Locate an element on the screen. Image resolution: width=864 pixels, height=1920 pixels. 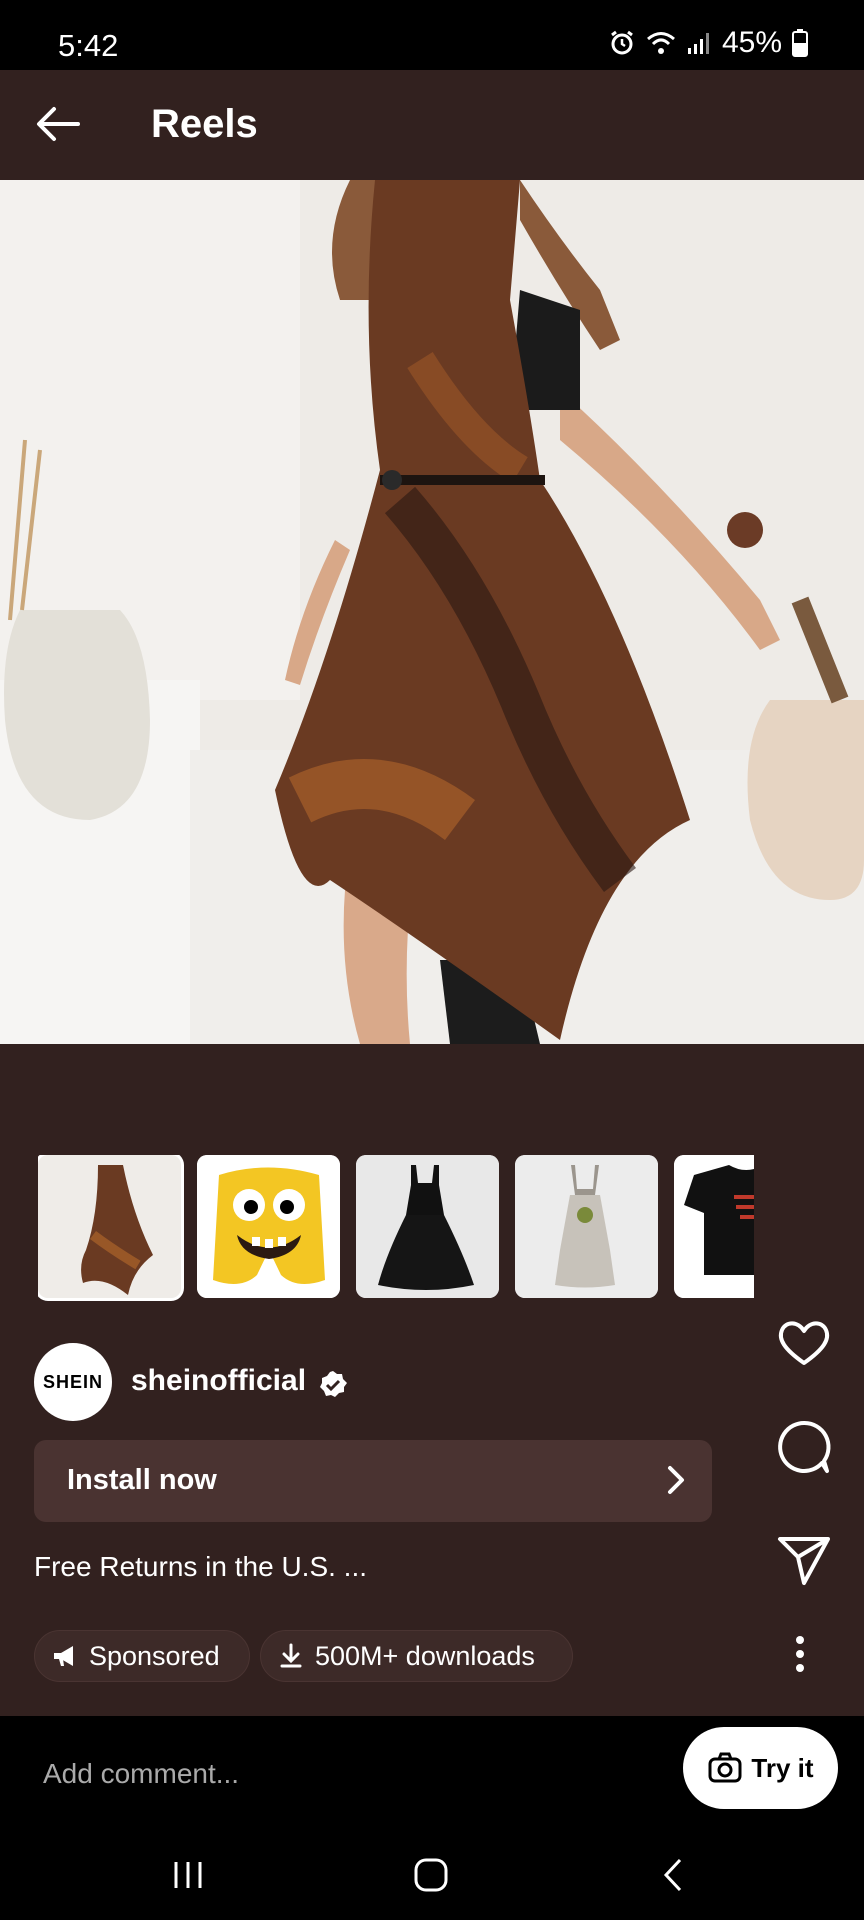
downloads-label: 500M+ downloads is located at coordinates (425, 1655).